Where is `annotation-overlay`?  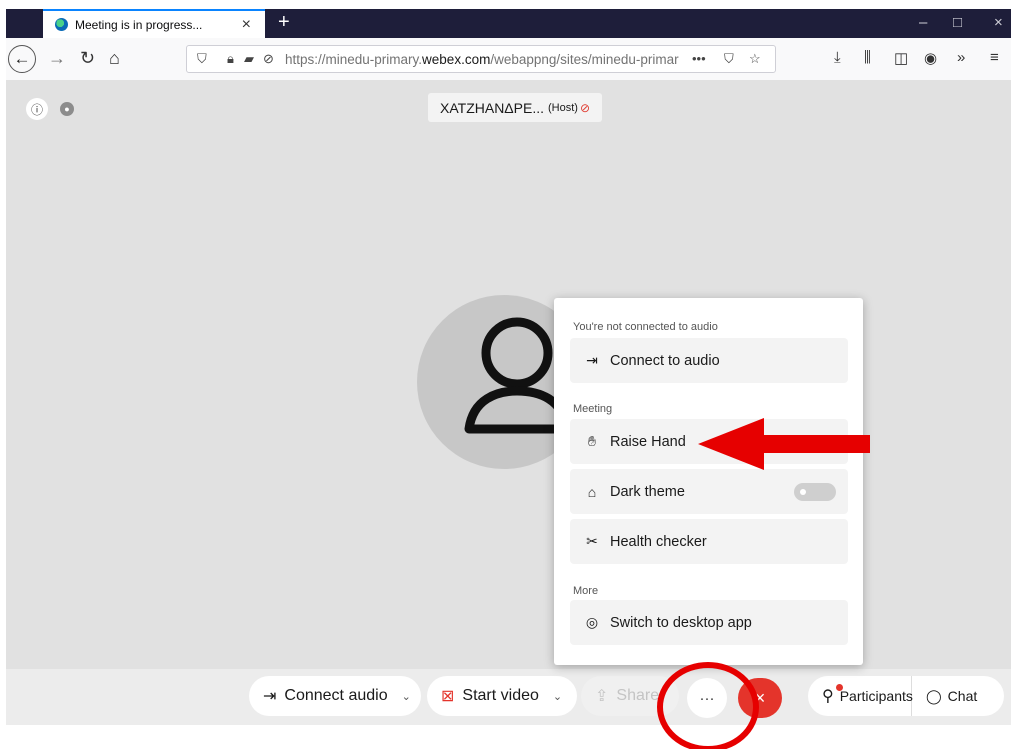 annotation-overlay is located at coordinates (763, 583).